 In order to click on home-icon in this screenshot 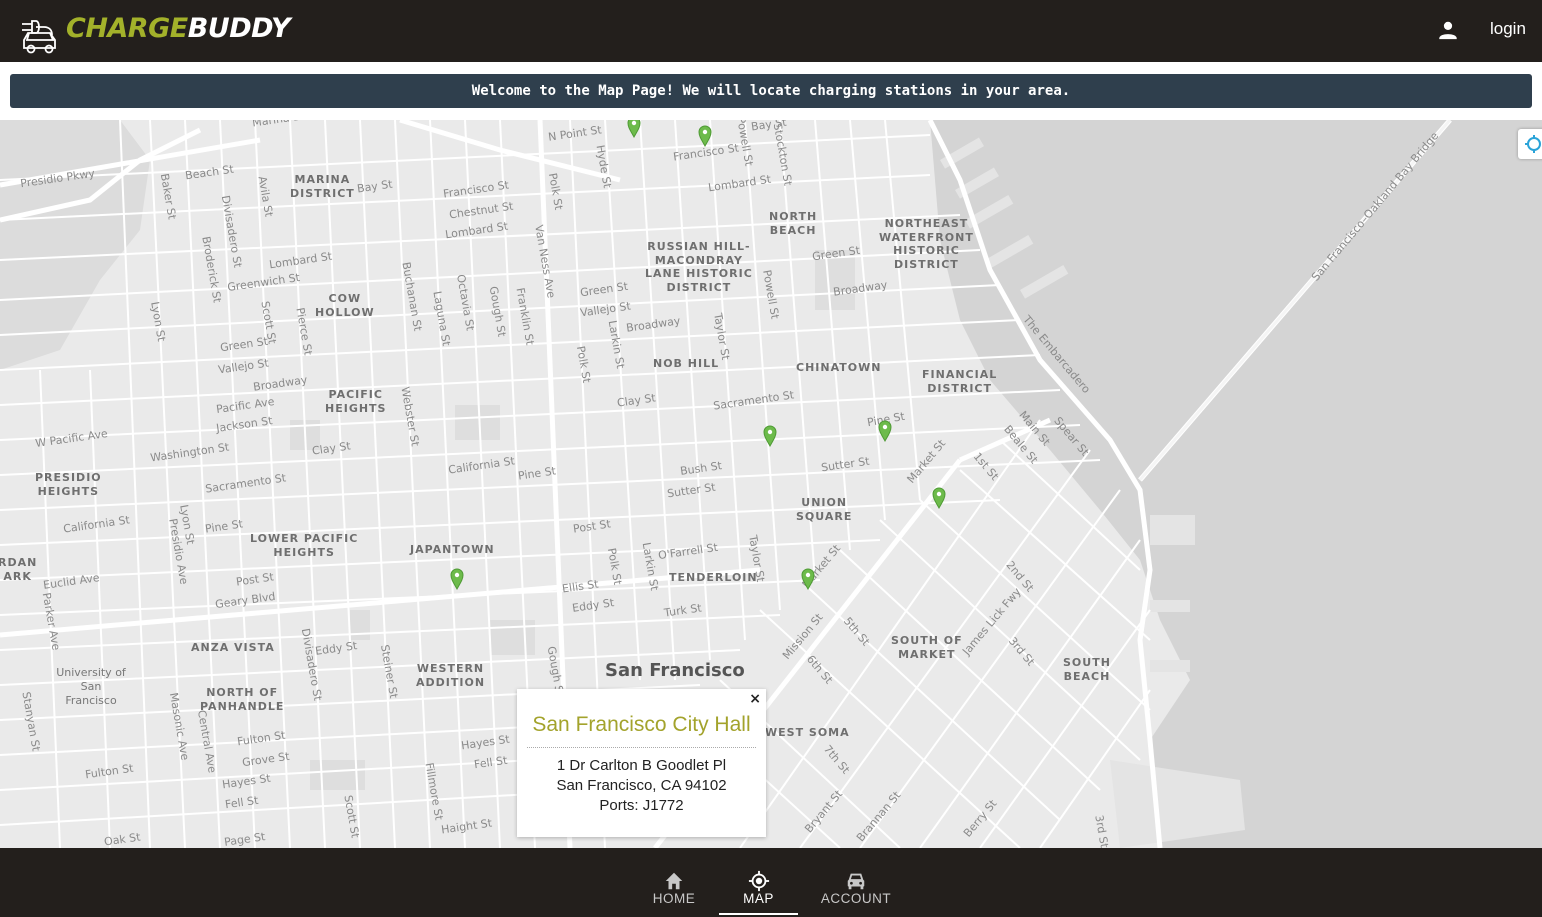, I will do `click(674, 881)`.